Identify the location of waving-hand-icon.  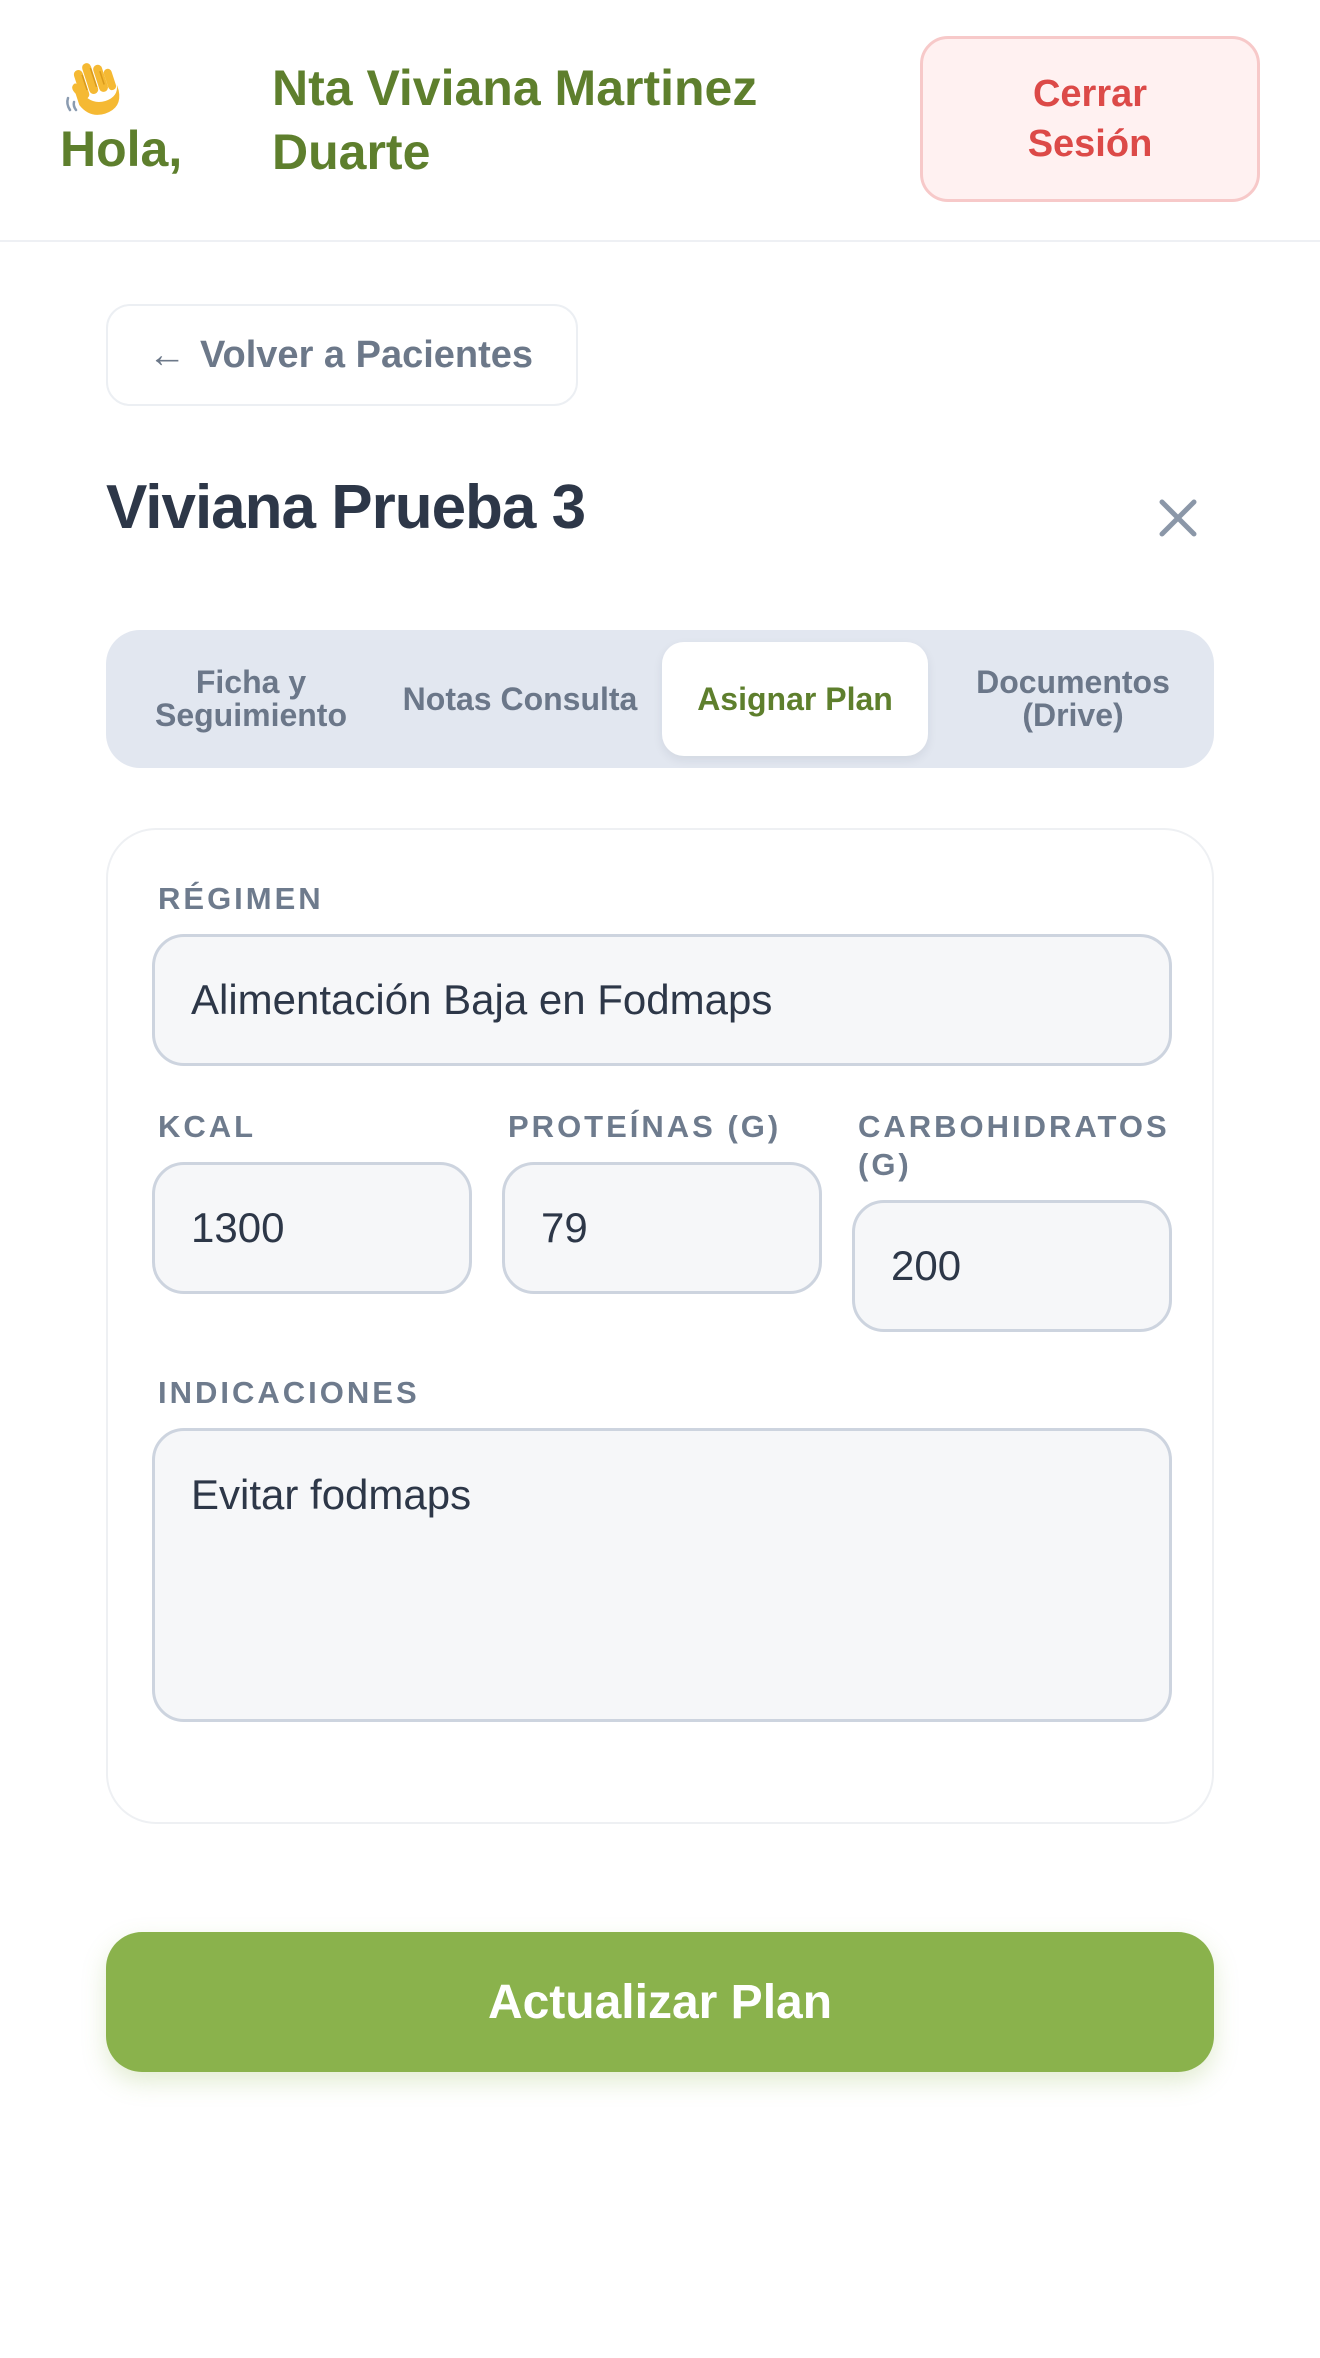
(94, 90).